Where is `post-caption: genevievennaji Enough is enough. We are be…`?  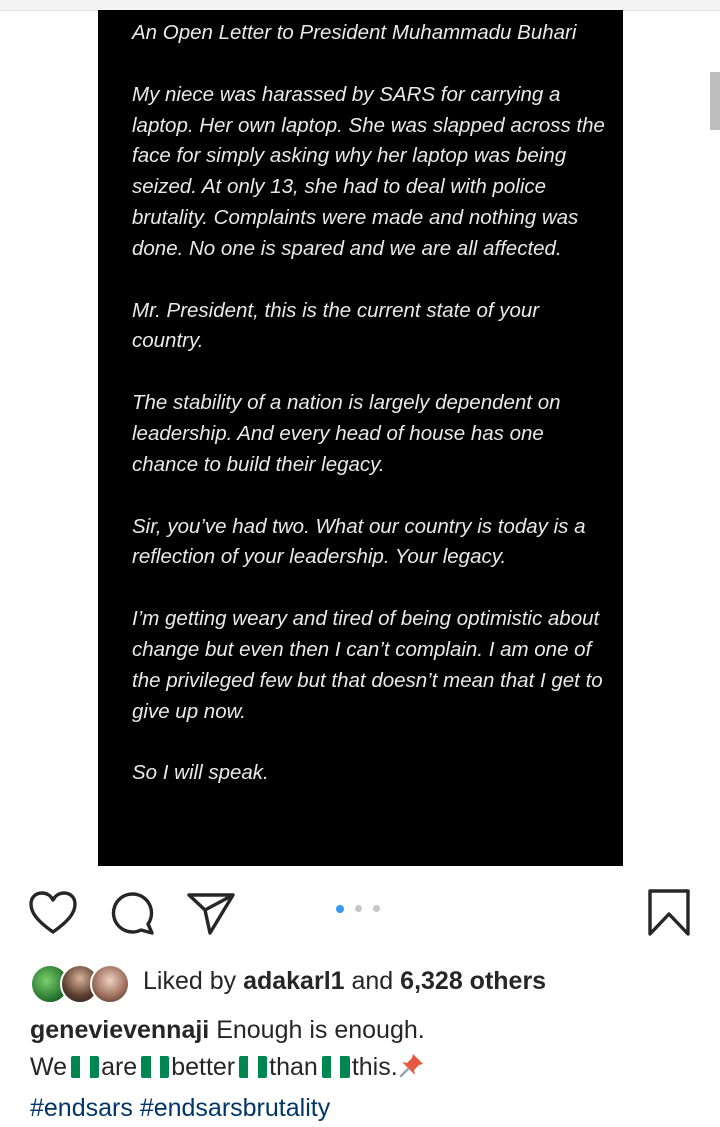
post-caption: genevievennaji Enough is enough. We are be… is located at coordinates (370, 1069).